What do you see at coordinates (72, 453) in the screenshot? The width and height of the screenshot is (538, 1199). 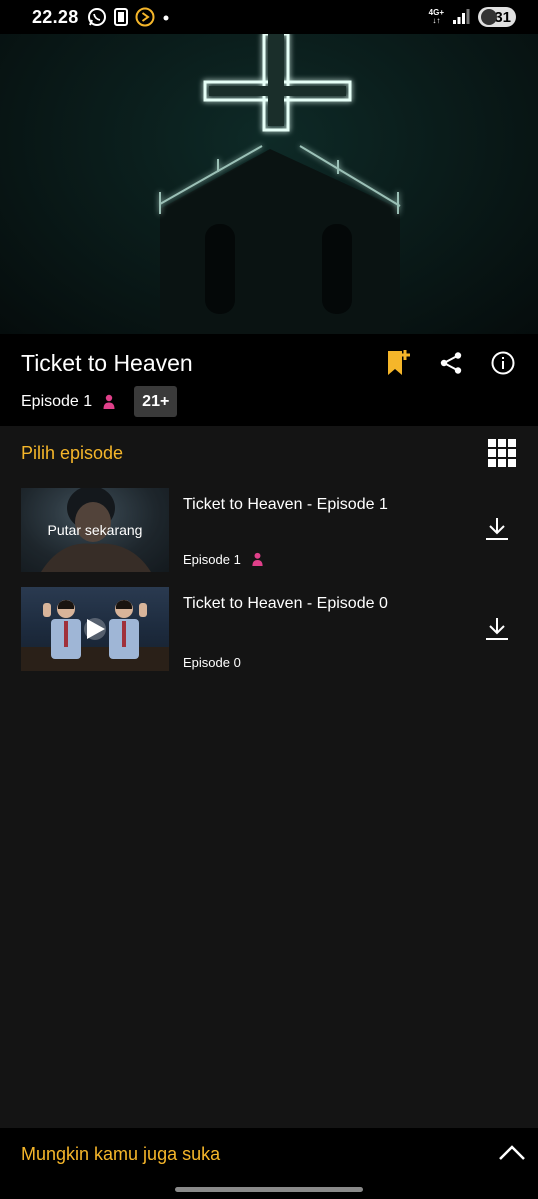 I see `episodes-section-title: Pilih episode` at bounding box center [72, 453].